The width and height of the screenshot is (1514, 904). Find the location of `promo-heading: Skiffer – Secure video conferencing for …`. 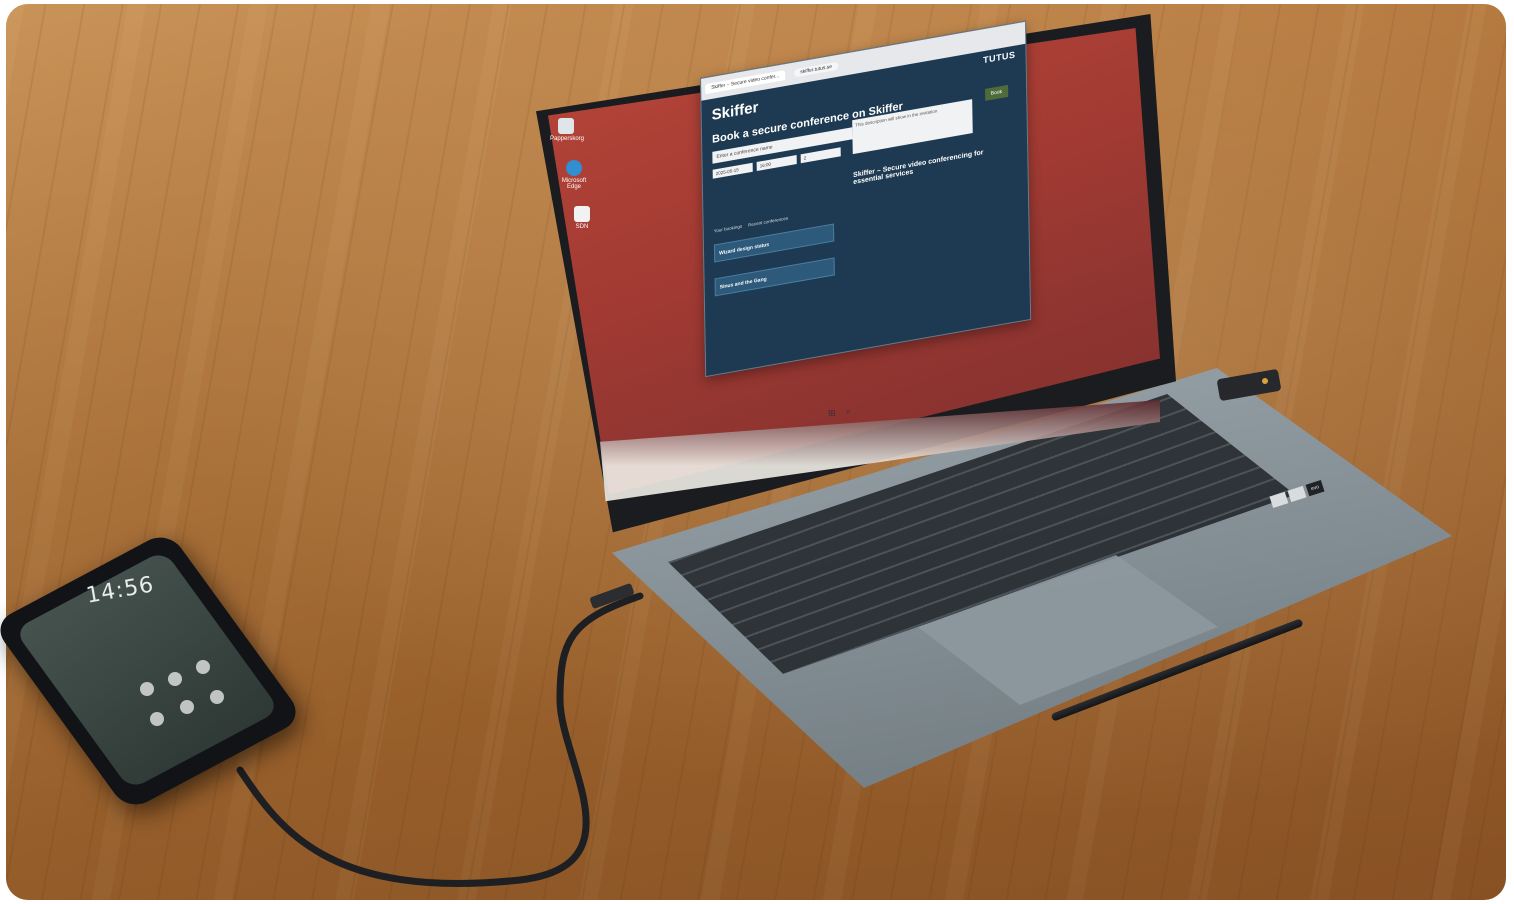

promo-heading: Skiffer – Secure video conferencing for … is located at coordinates (918, 168).